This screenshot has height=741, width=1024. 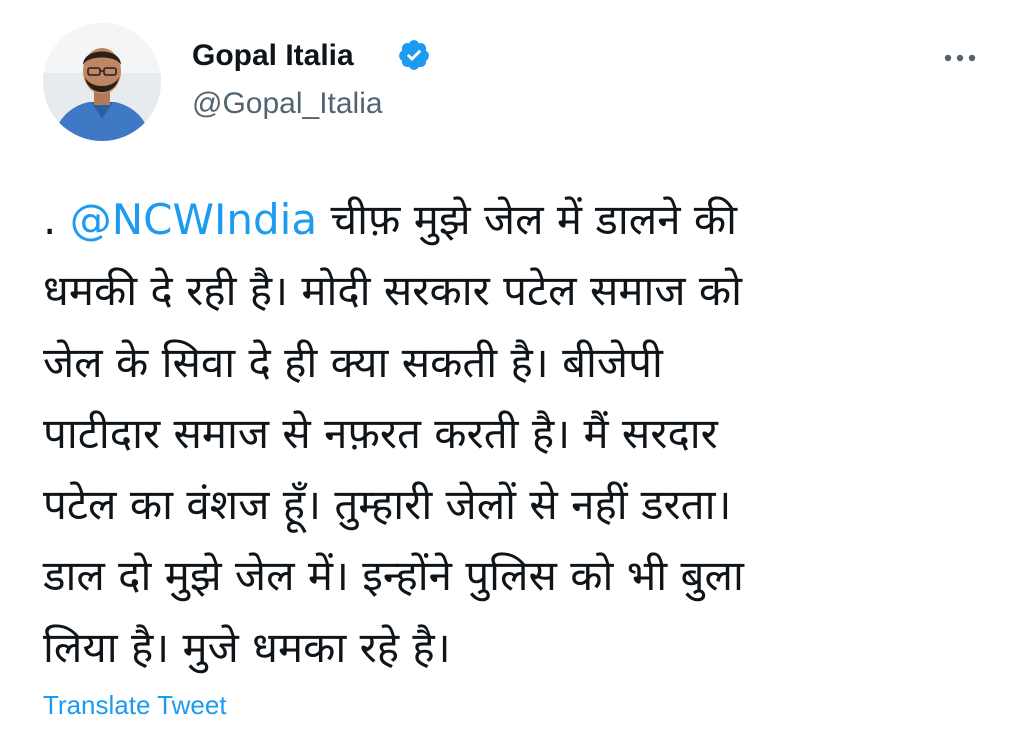 I want to click on ellipsis-icon, so click(x=960, y=58).